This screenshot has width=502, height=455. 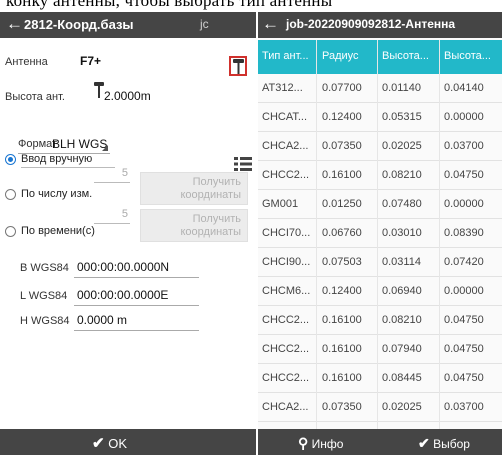 What do you see at coordinates (303, 443) in the screenshot?
I see `search-info-icon: ⚲` at bounding box center [303, 443].